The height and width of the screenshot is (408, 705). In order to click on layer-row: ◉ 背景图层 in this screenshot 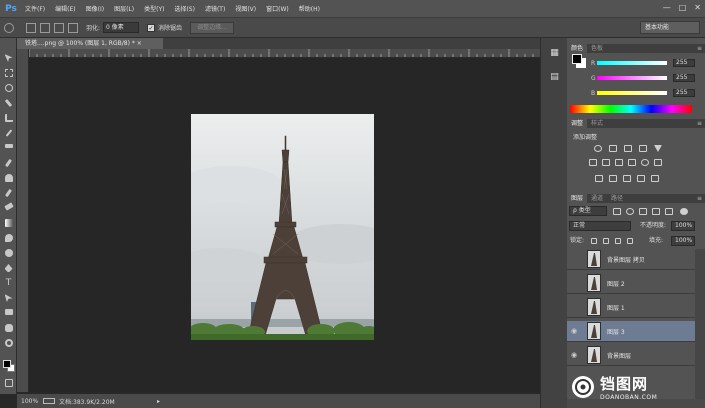, I will do `click(631, 355)`.